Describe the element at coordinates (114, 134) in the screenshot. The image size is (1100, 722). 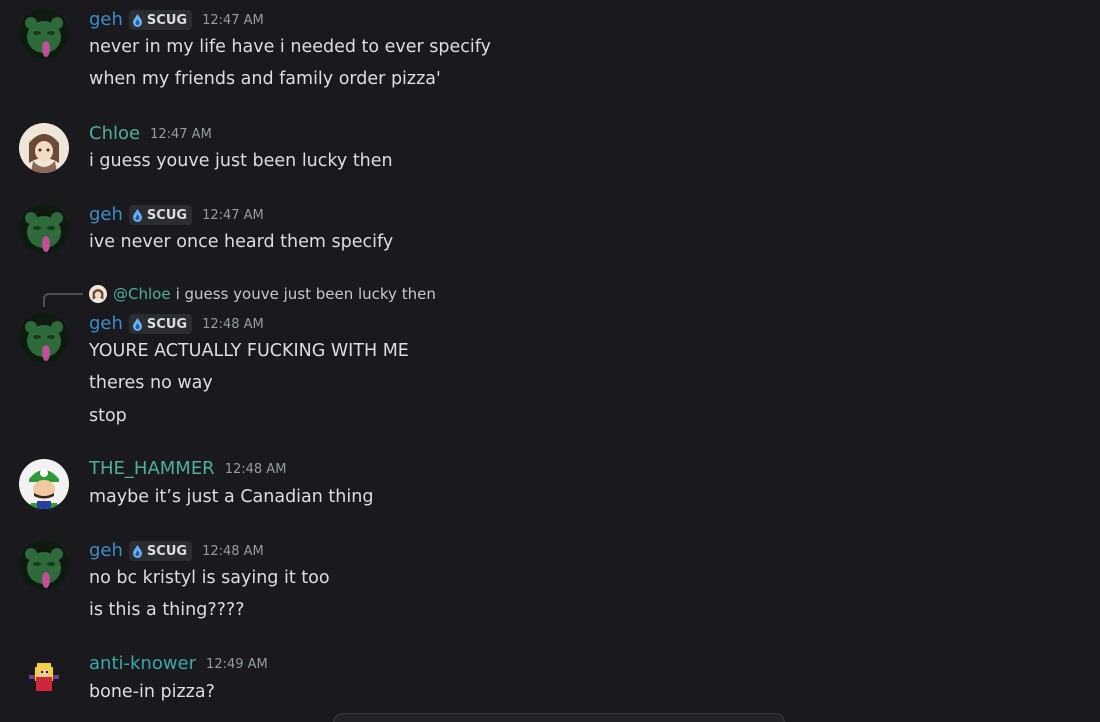
I see `username: Chloe` at that location.